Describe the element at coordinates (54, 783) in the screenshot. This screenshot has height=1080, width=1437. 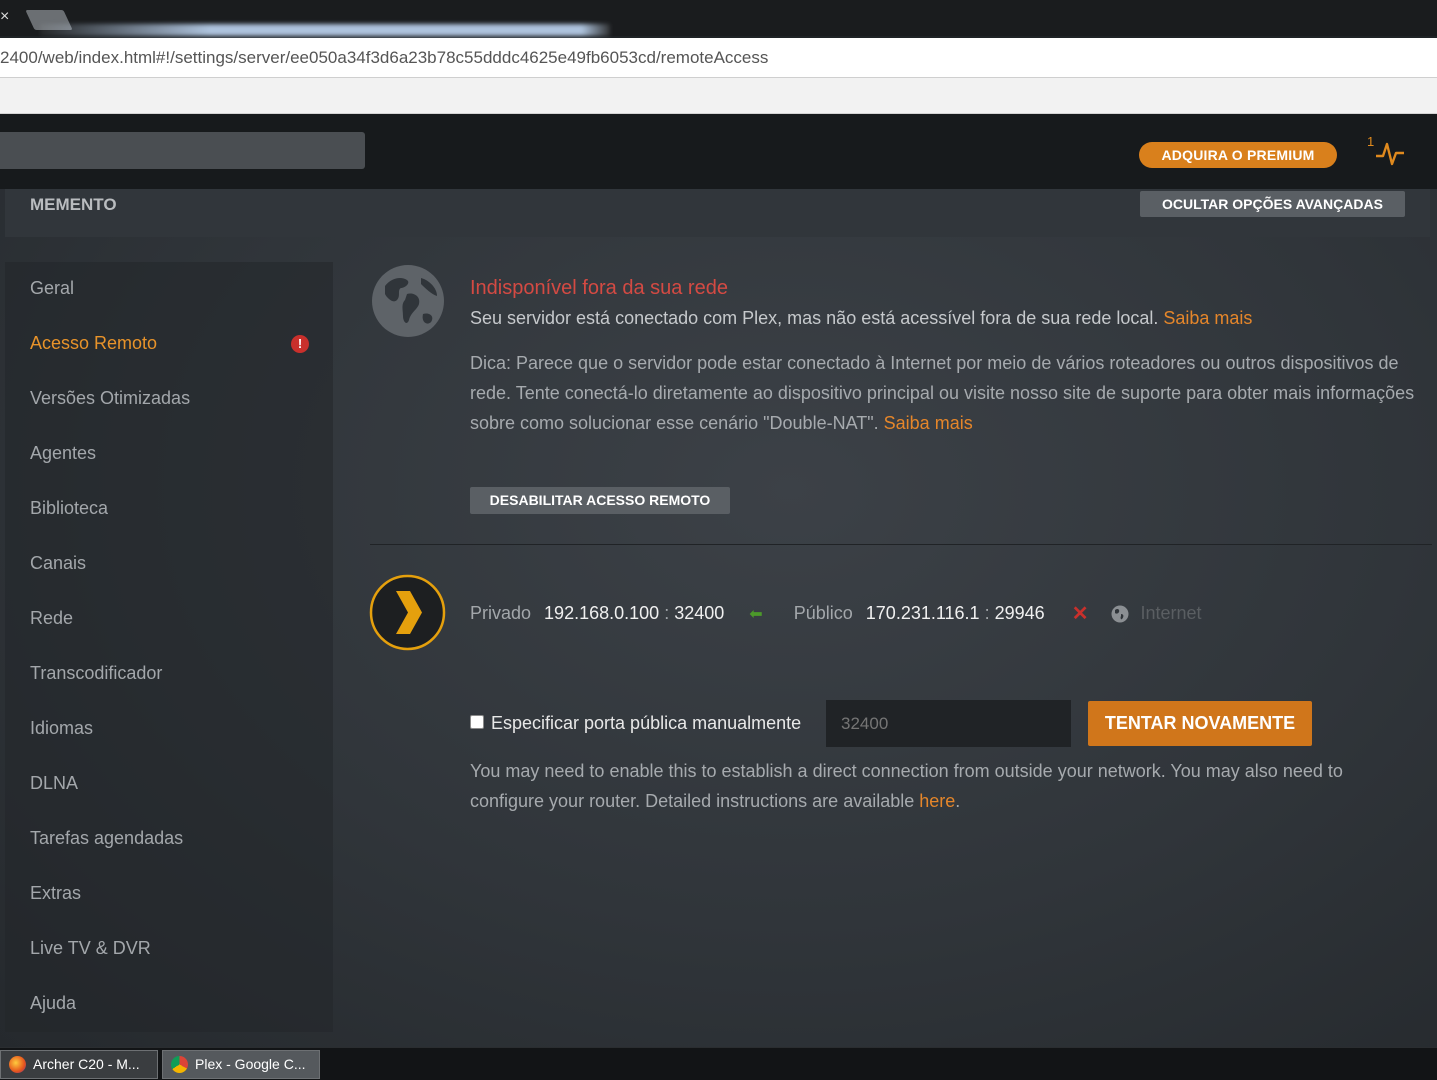
I see `sidebar-item-dlna: DLNA` at that location.